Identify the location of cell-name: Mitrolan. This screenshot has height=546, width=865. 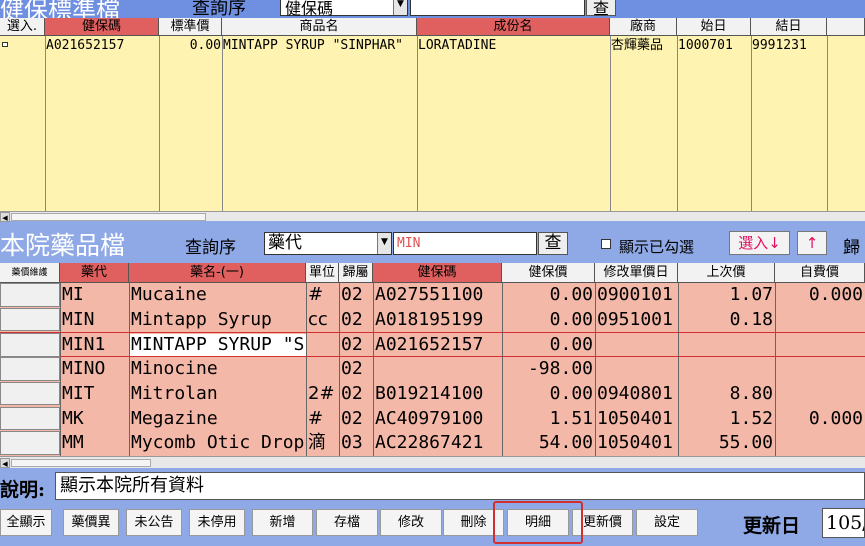
(218, 394).